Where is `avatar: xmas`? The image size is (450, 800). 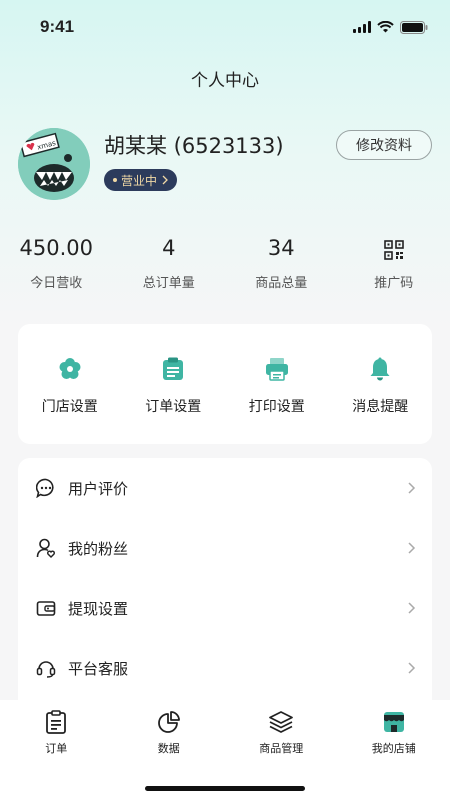 avatar: xmas is located at coordinates (54, 164).